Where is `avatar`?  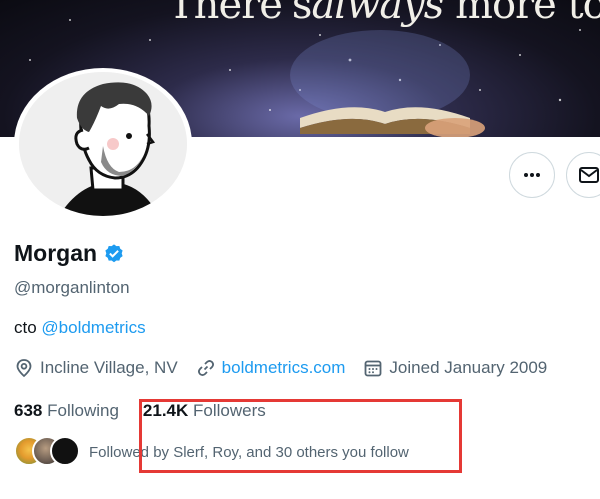 avatar is located at coordinates (65, 451).